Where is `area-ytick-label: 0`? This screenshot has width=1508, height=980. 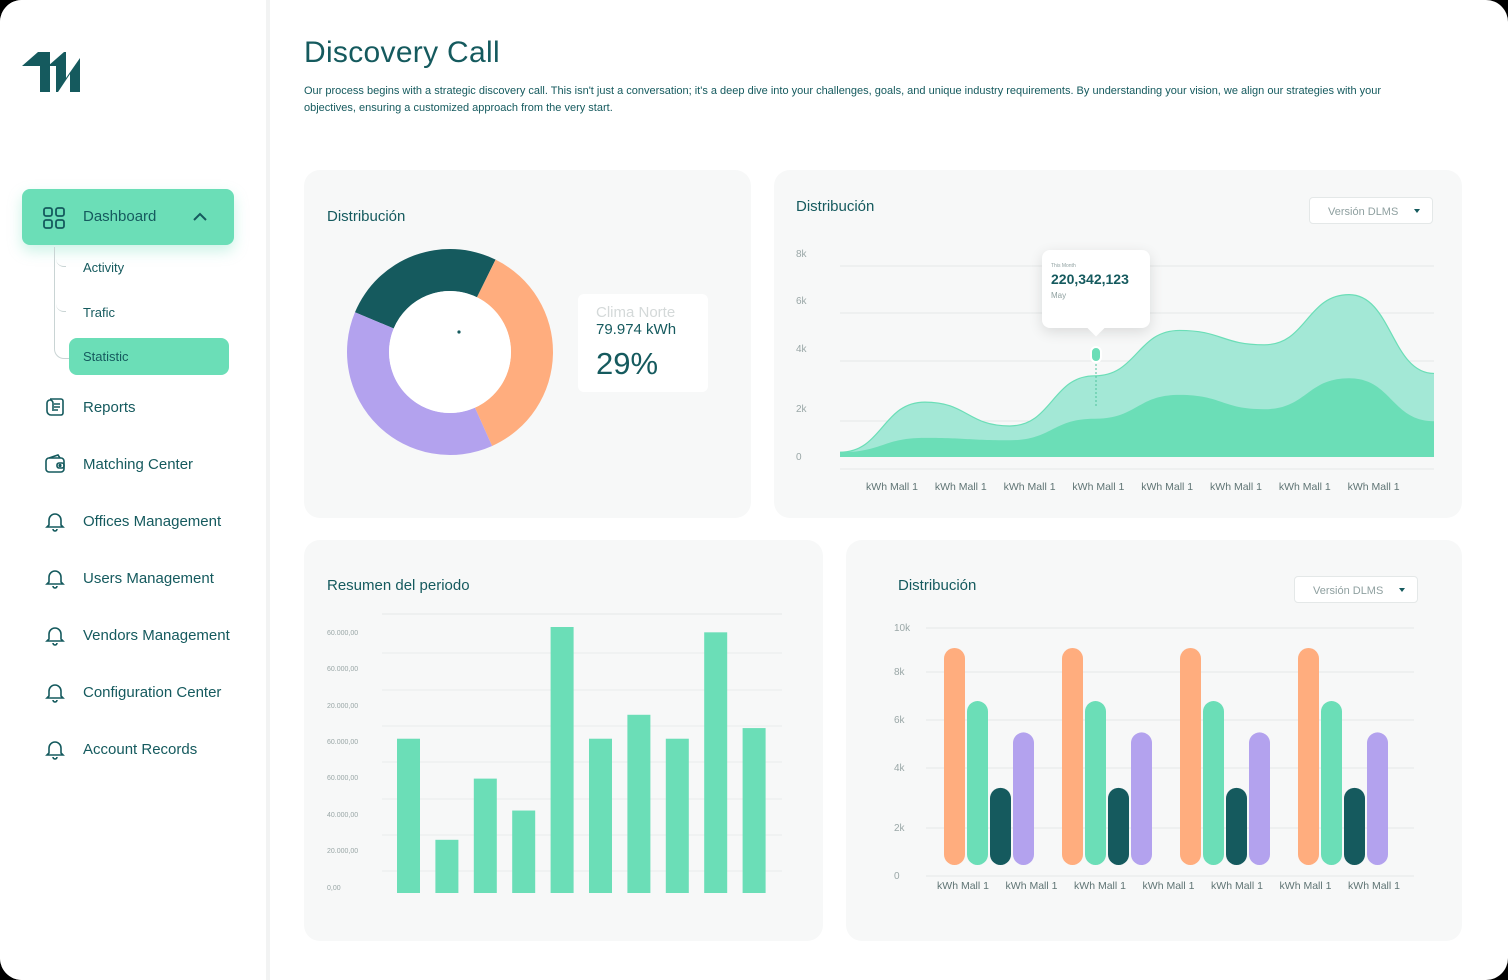 area-ytick-label: 0 is located at coordinates (799, 457).